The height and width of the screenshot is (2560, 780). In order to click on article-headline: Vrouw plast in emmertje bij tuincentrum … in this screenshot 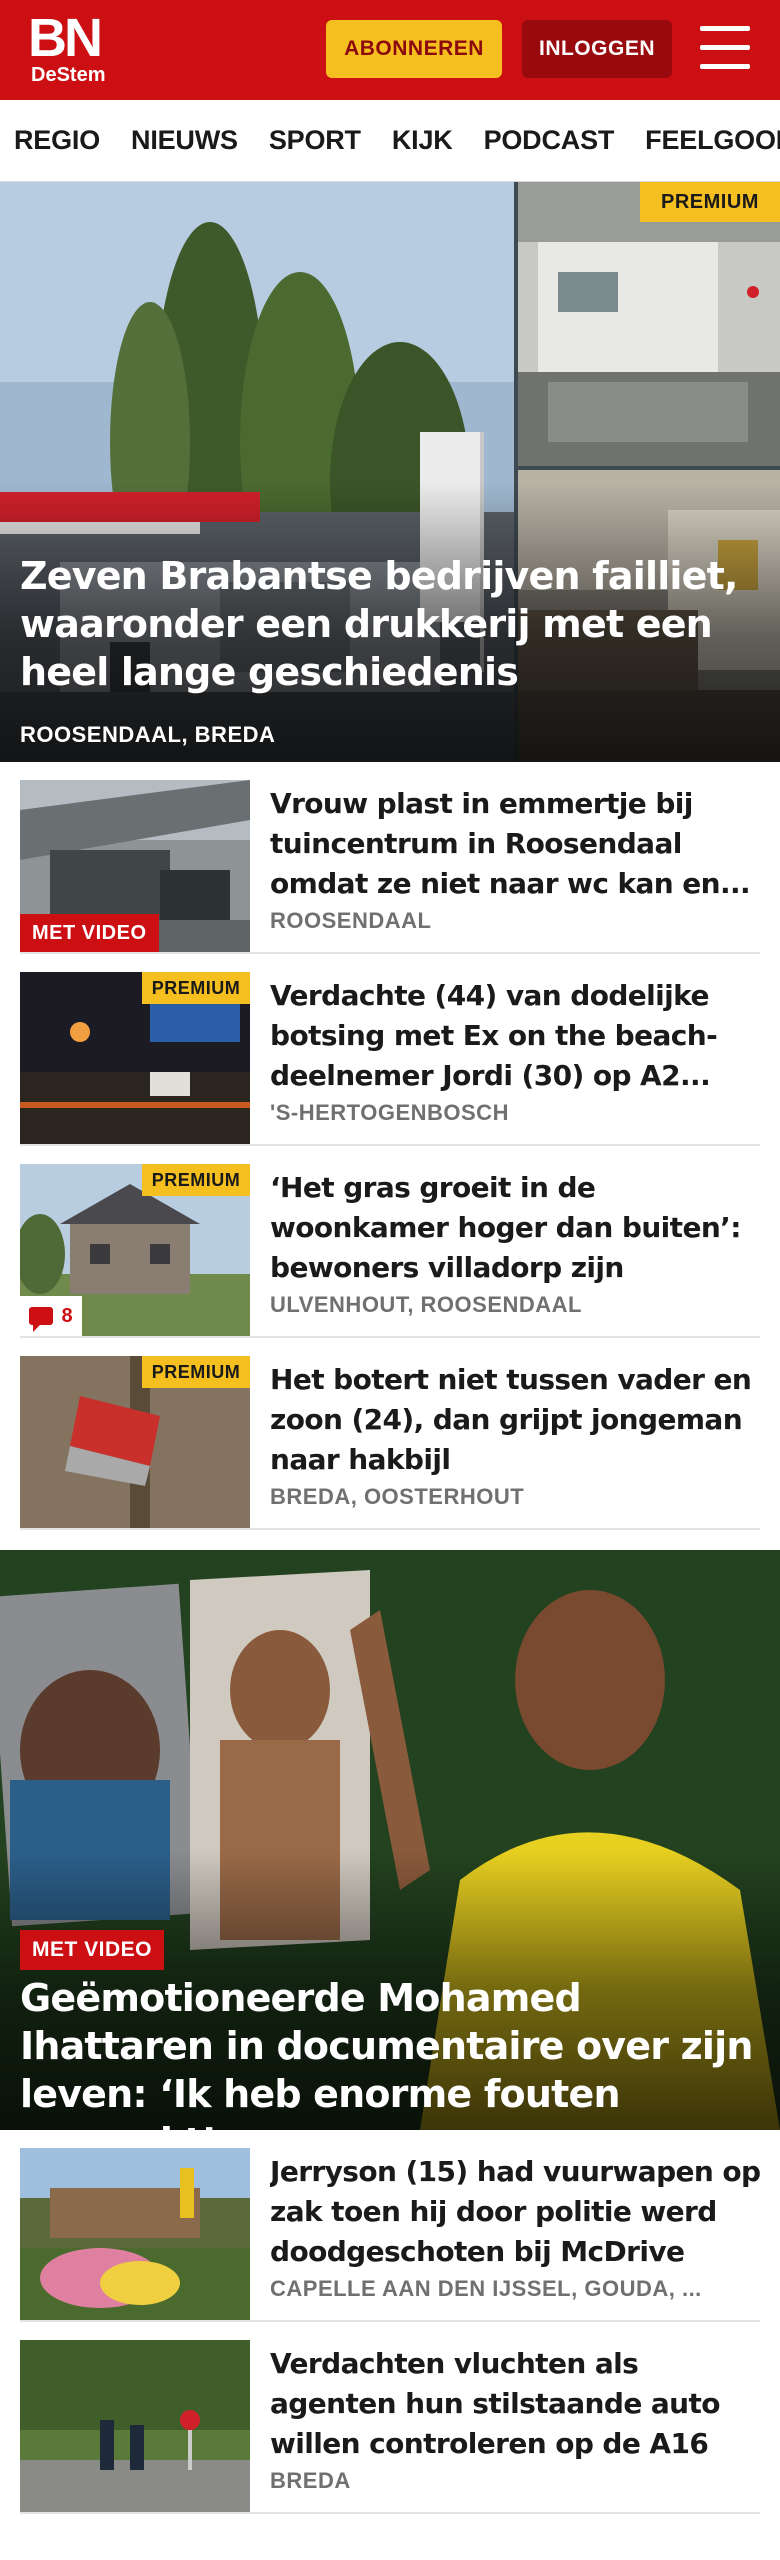, I will do `click(520, 844)`.